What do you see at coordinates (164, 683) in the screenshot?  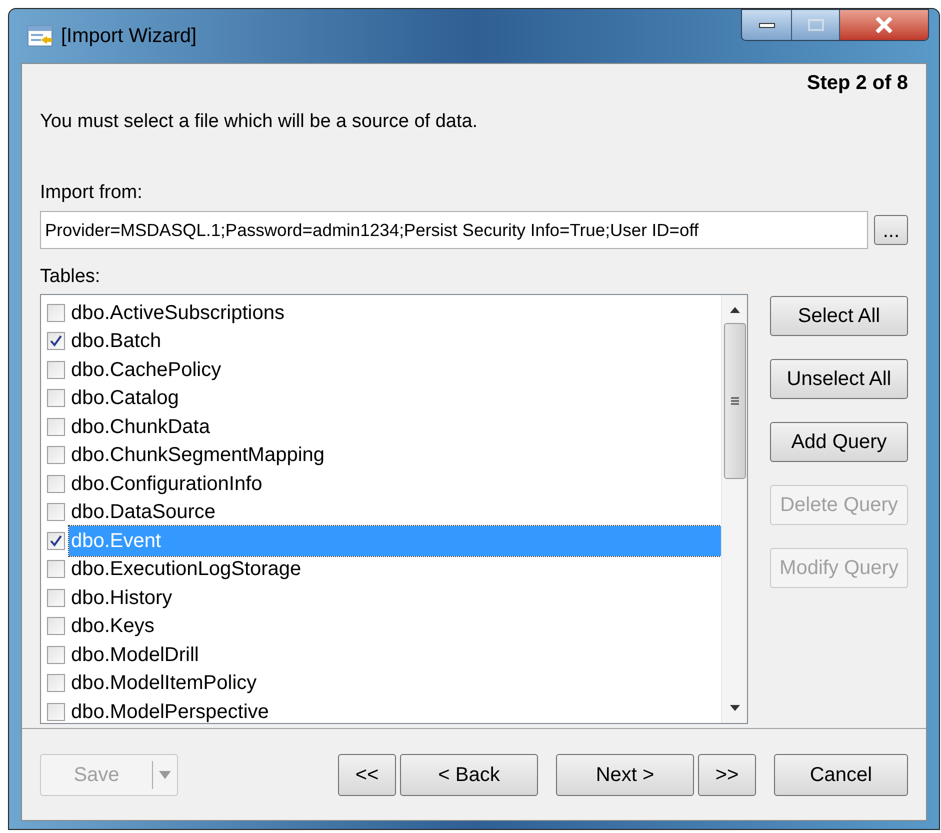 I see `table-item: dbo.ModelItemPolicy` at bounding box center [164, 683].